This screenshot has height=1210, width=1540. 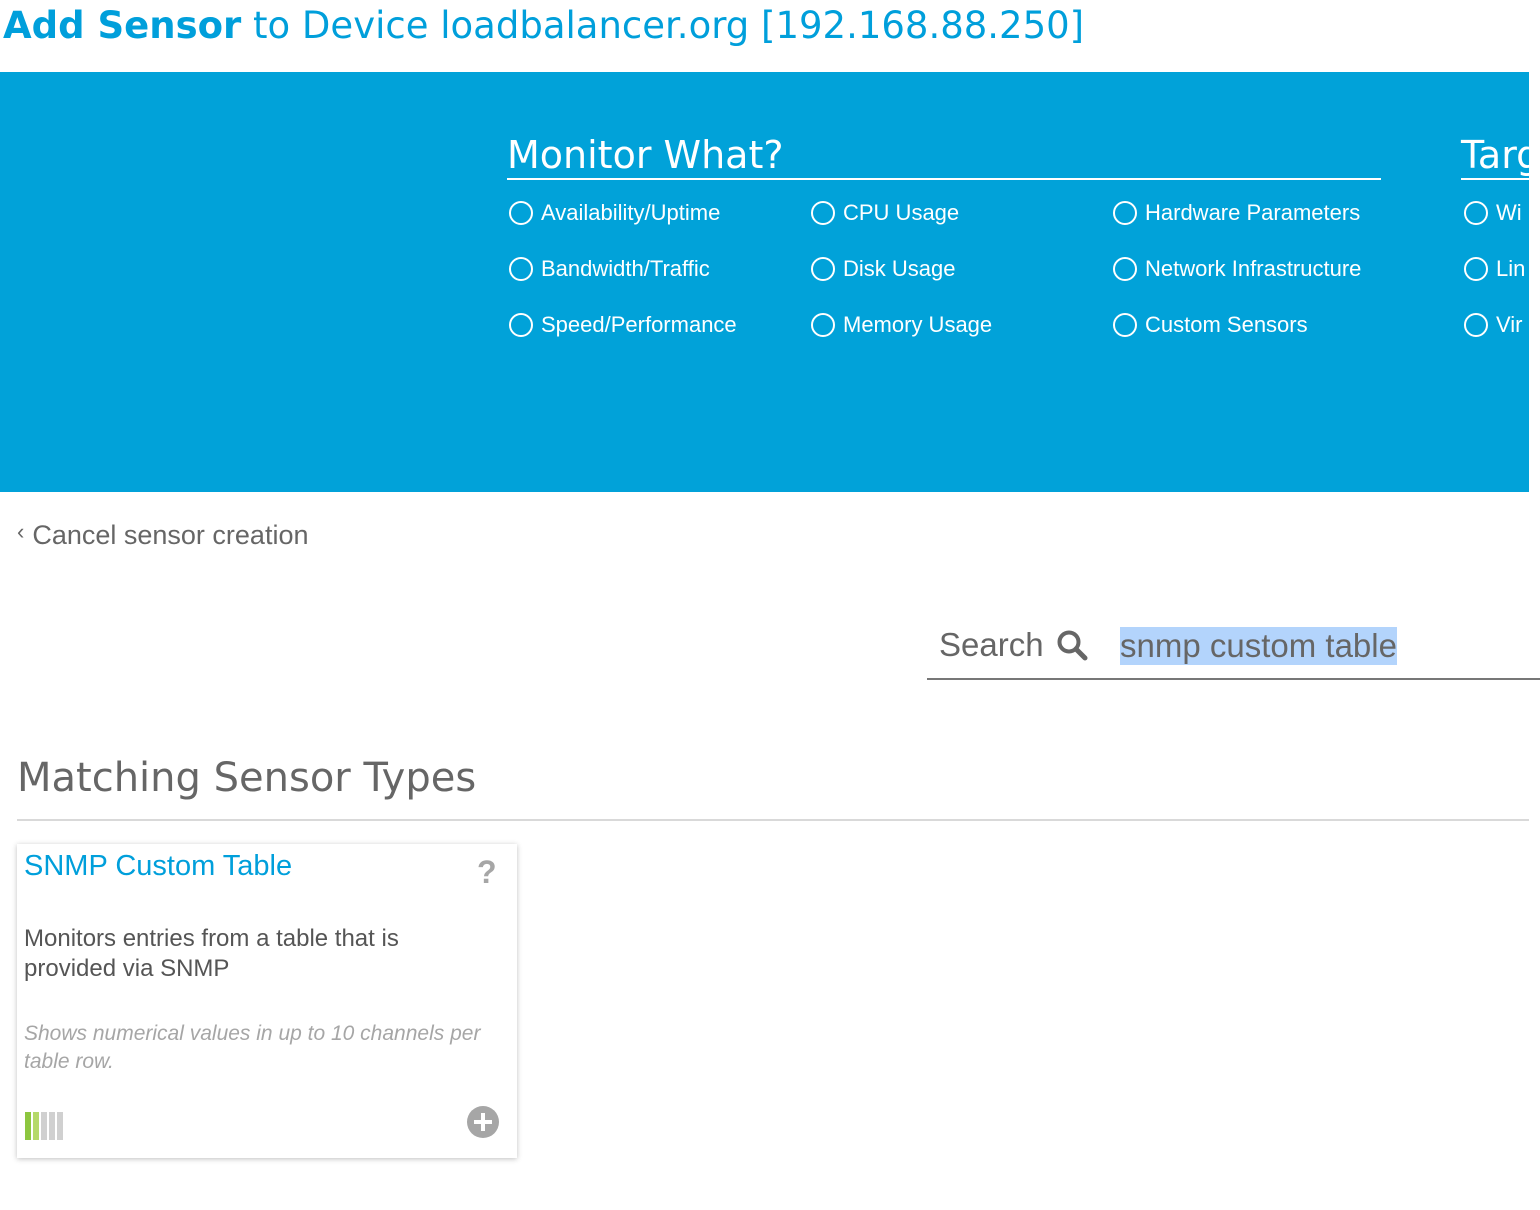 I want to click on option-label: Disk Usage, so click(x=899, y=268).